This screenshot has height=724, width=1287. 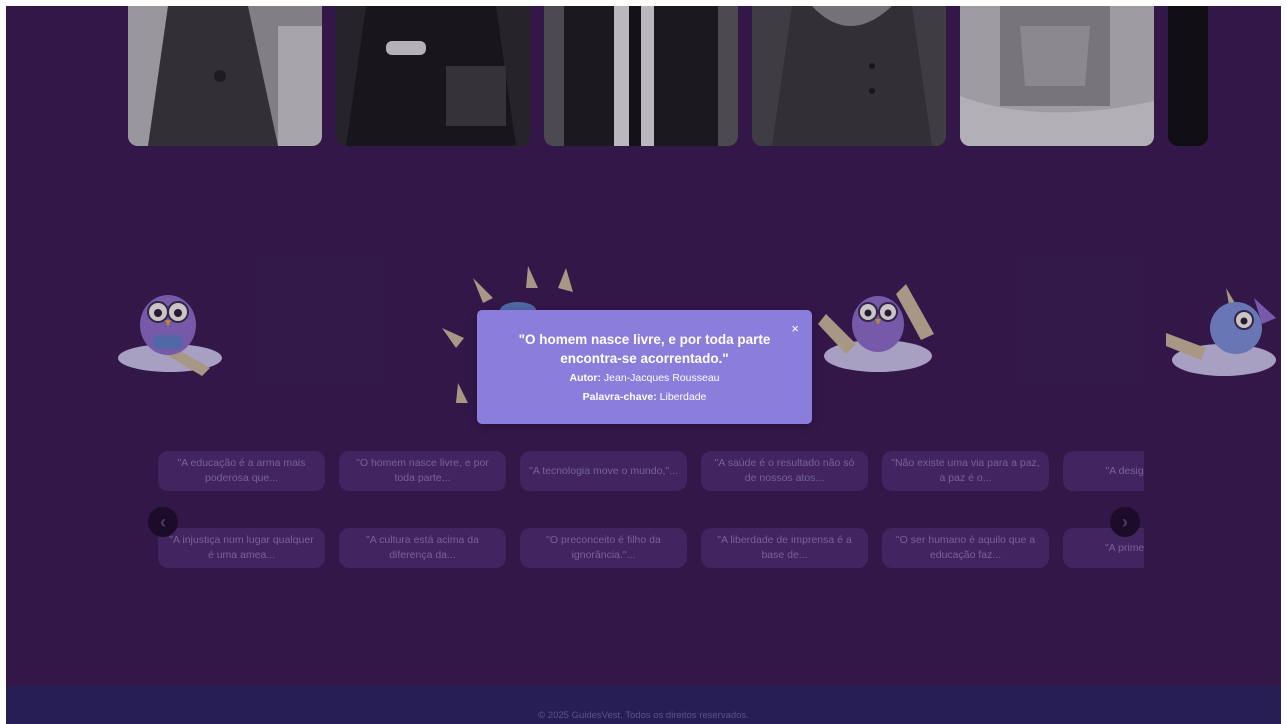 I want to click on carousel-prev-button: ‹, so click(x=163, y=522).